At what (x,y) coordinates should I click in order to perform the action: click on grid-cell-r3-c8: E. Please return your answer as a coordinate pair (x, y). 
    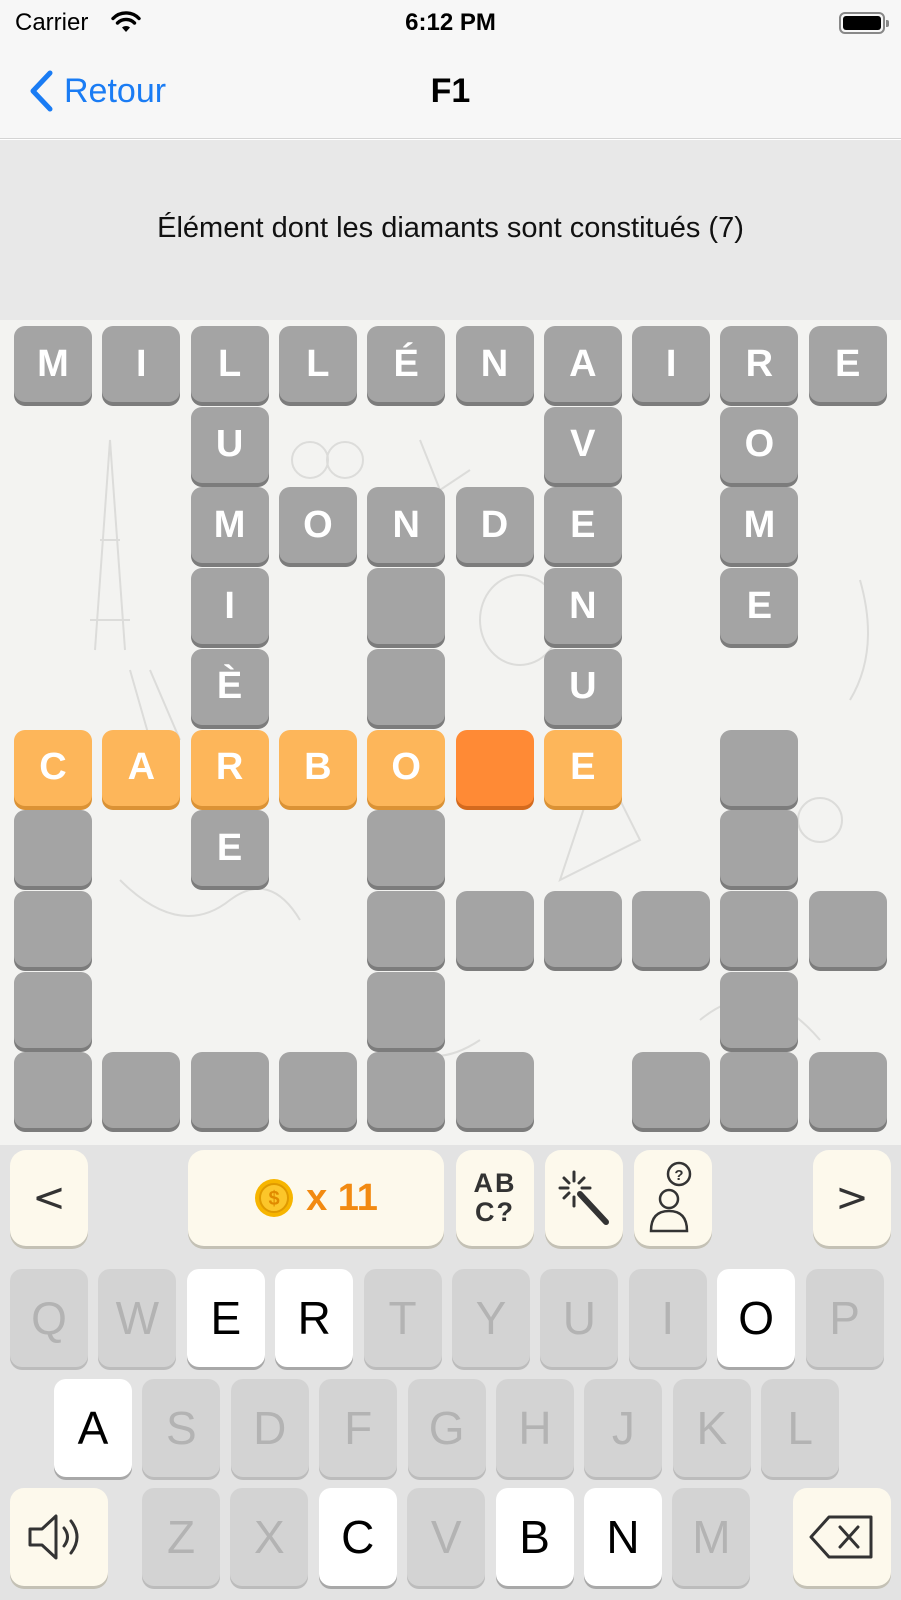
    Looking at the image, I should click on (759, 606).